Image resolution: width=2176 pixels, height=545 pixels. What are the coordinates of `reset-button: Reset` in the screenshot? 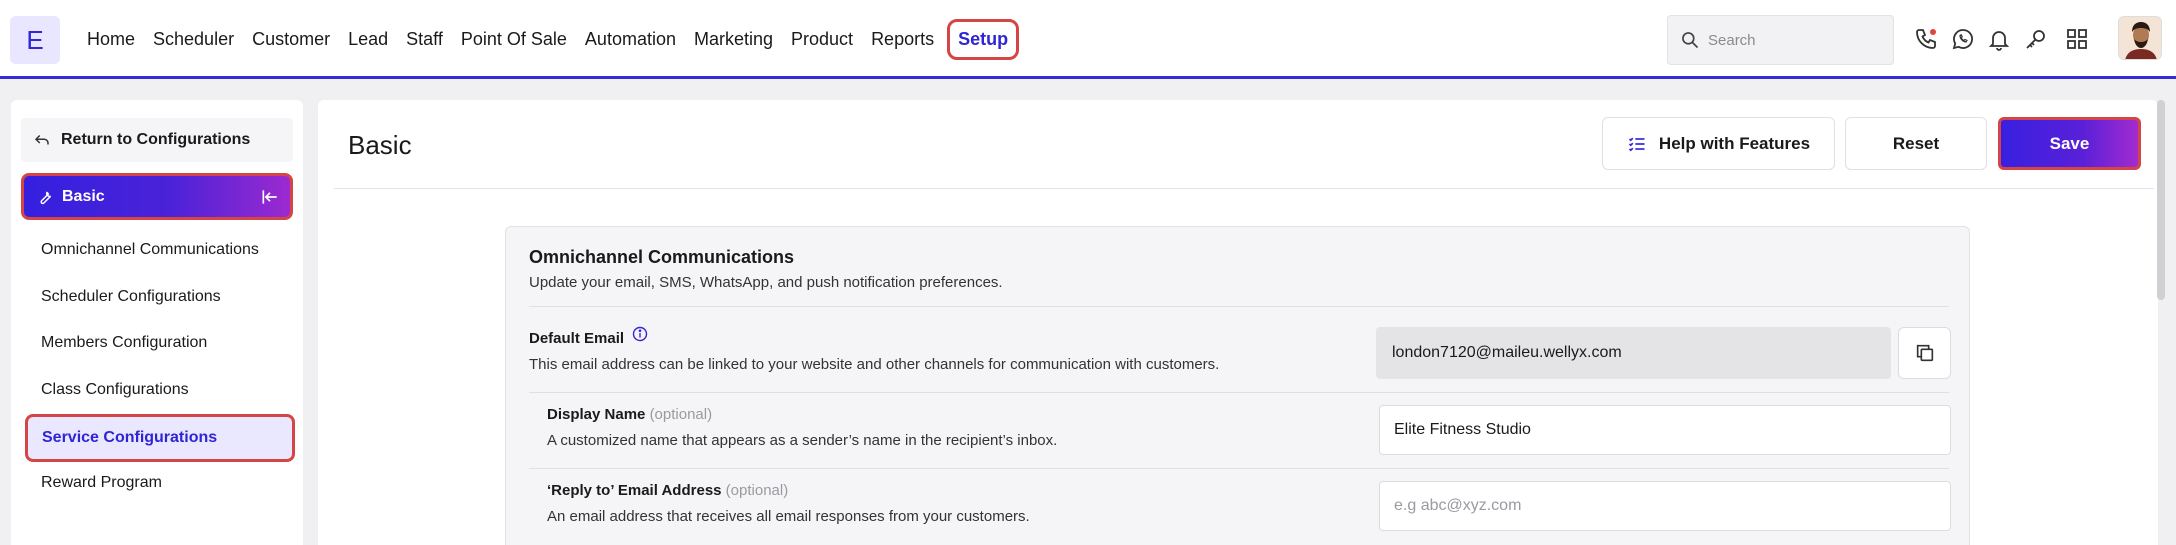 It's located at (1916, 143).